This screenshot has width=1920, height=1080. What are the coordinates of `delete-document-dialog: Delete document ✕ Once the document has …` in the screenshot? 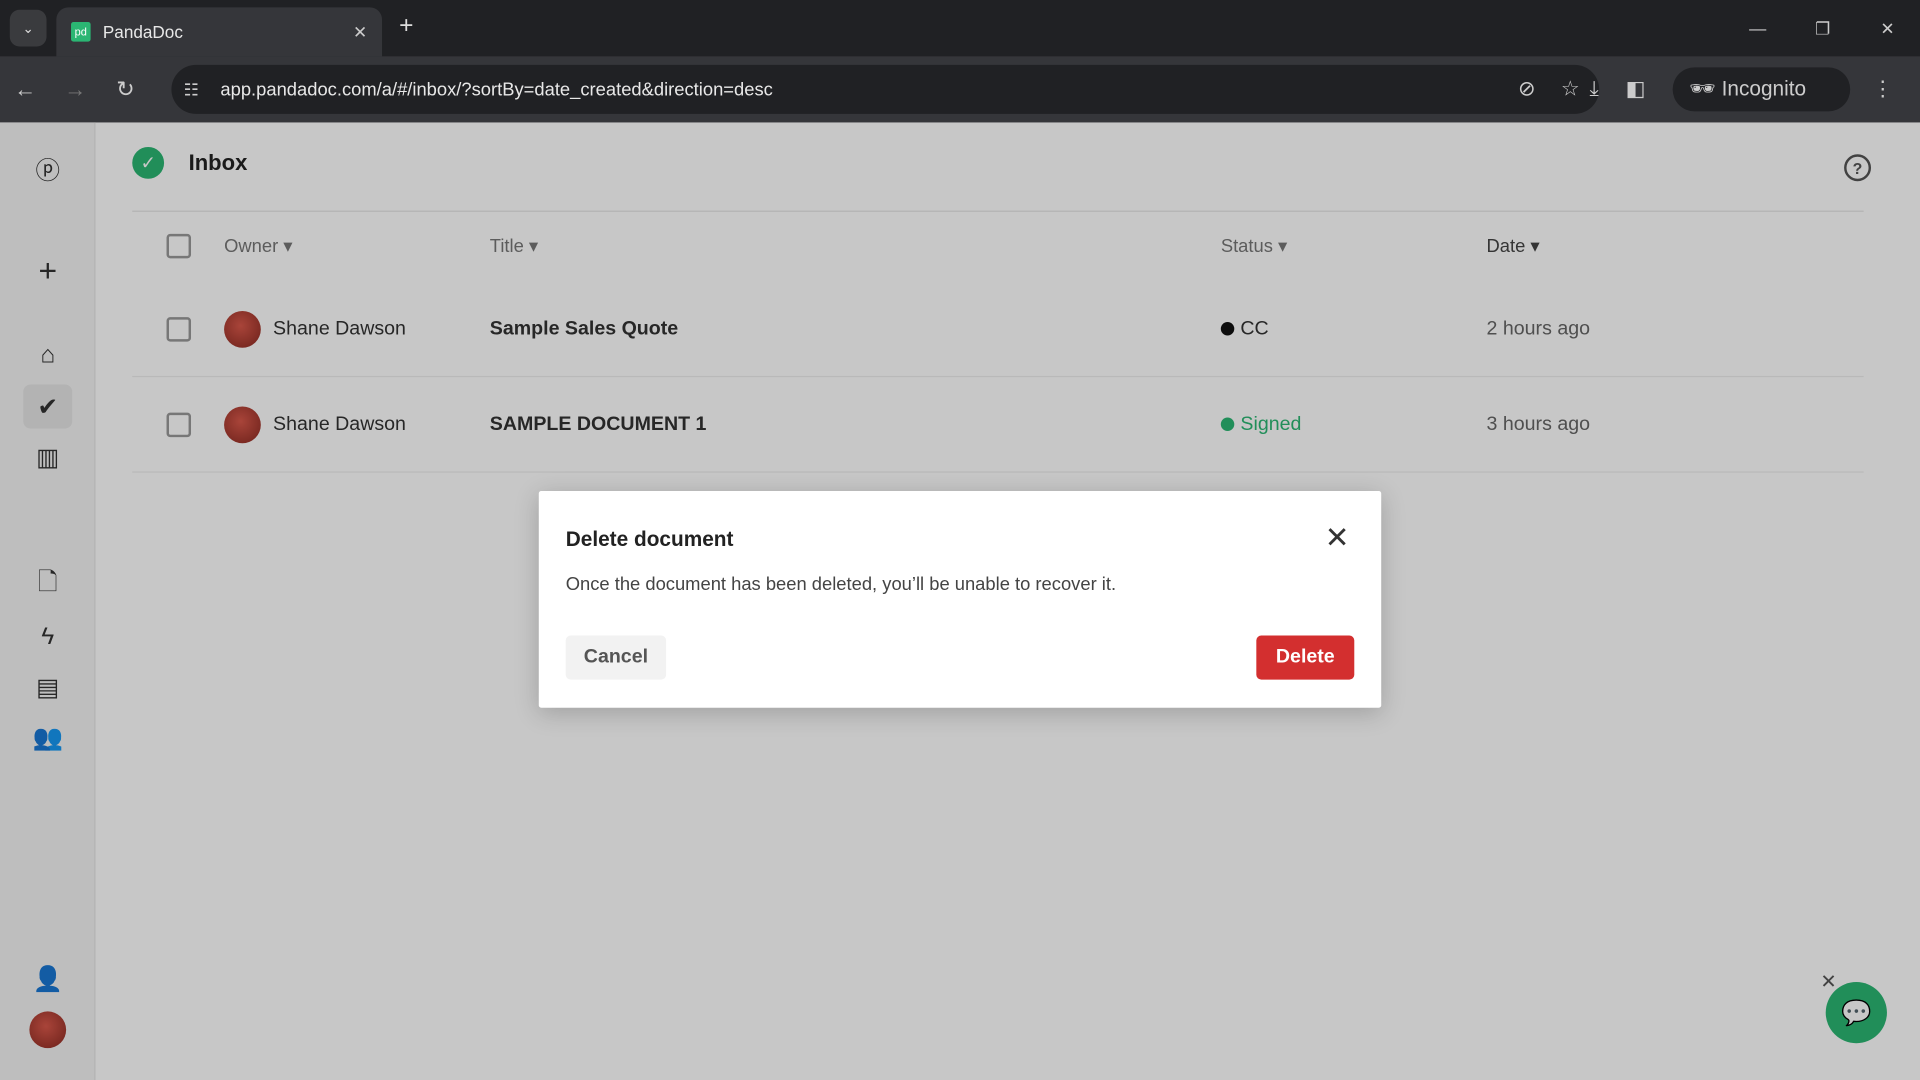 It's located at (960, 599).